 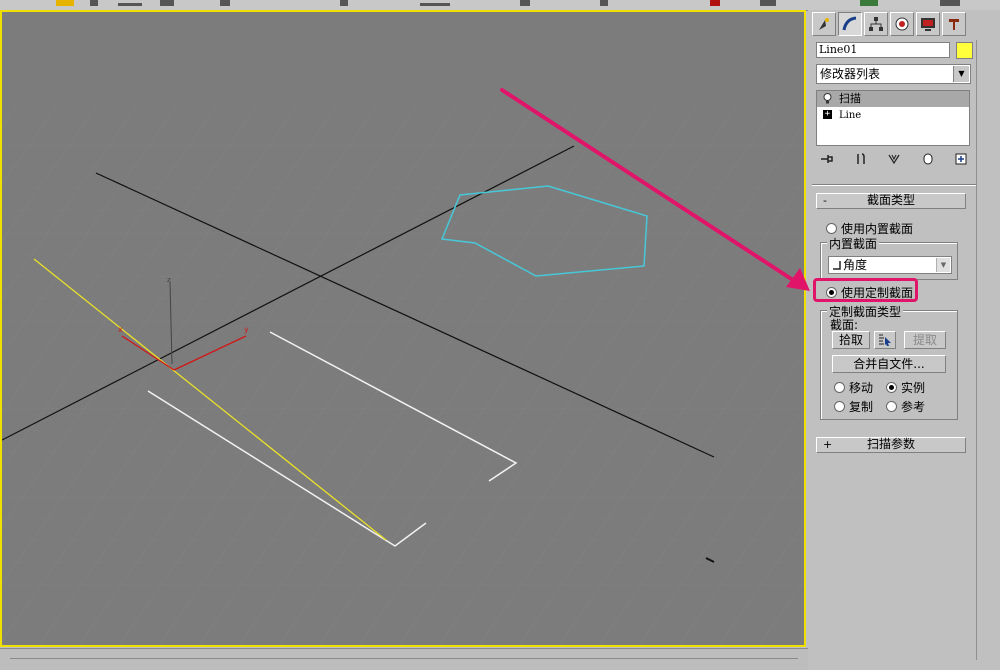 I want to click on use-builtin-label: 使用内置截面, so click(x=877, y=229).